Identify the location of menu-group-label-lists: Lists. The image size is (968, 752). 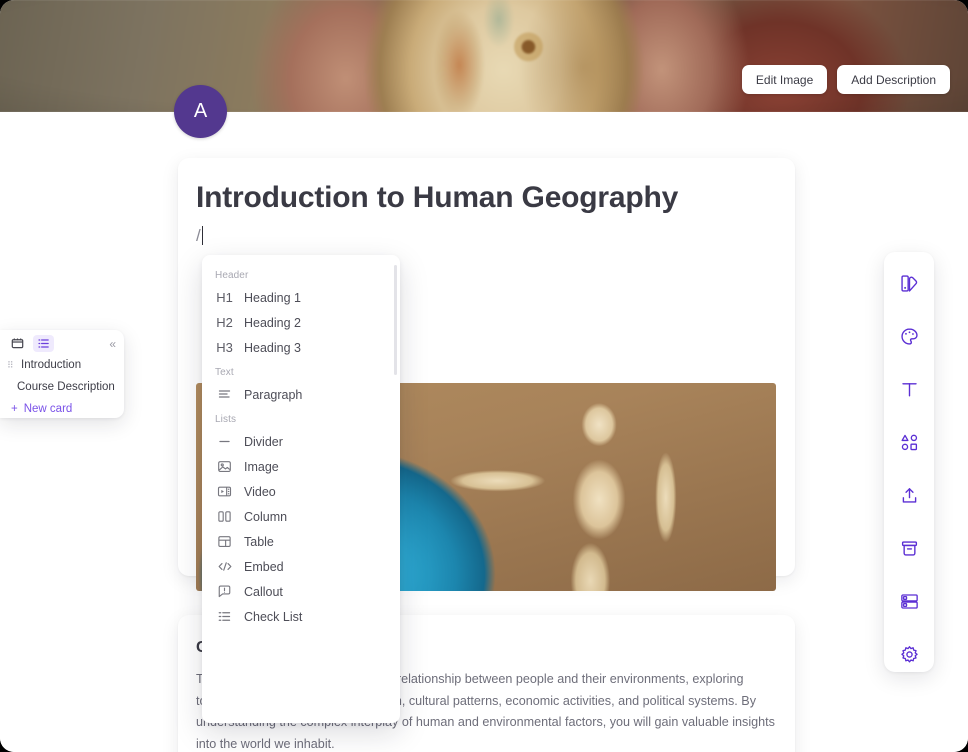
(226, 419).